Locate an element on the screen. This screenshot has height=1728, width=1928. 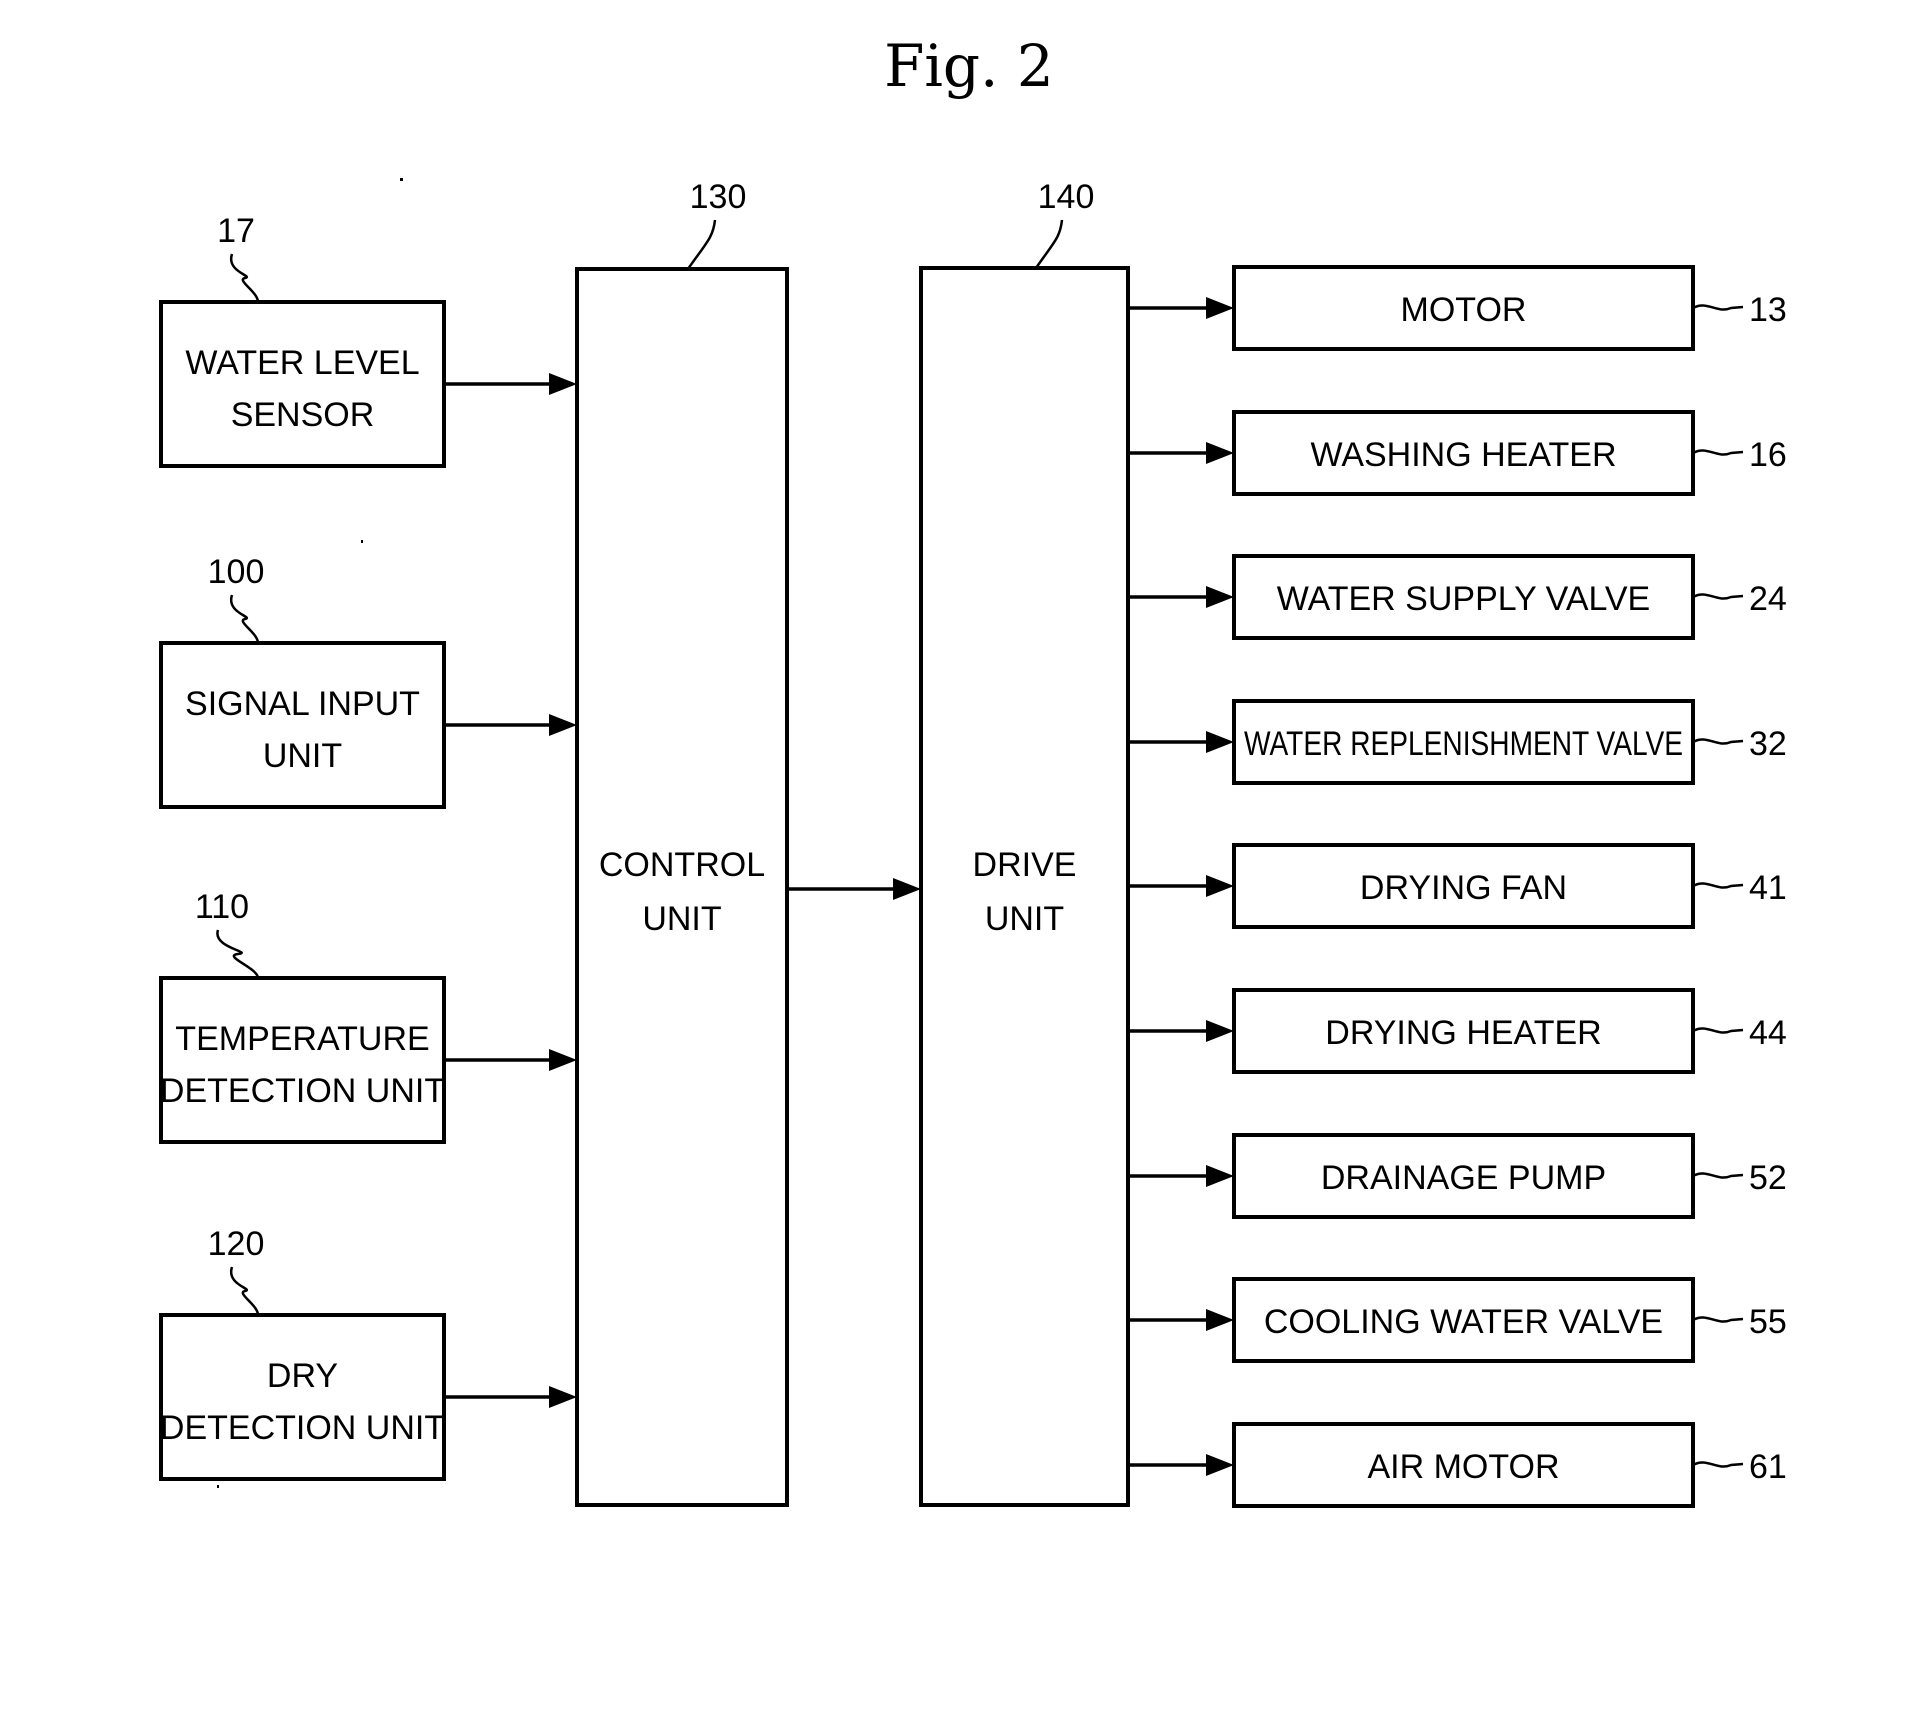
block-signal-input-unit: SIGNAL INPUT UNIT 100 is located at coordinates (302, 681).